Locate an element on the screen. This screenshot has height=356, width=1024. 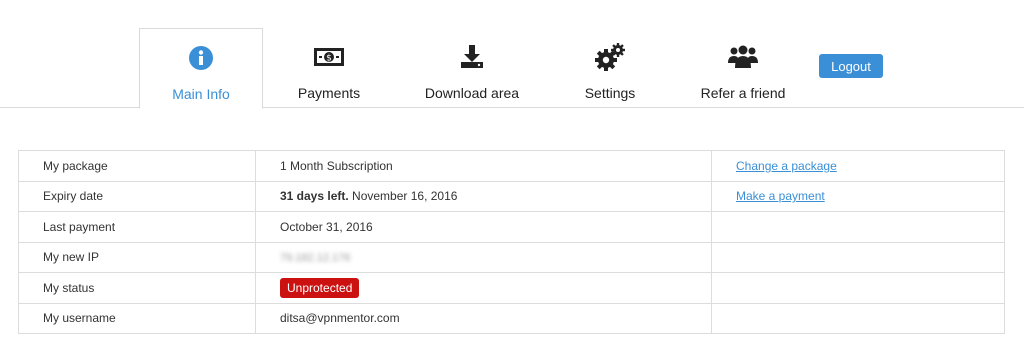
tab-download-area: Download area is located at coordinates (472, 68).